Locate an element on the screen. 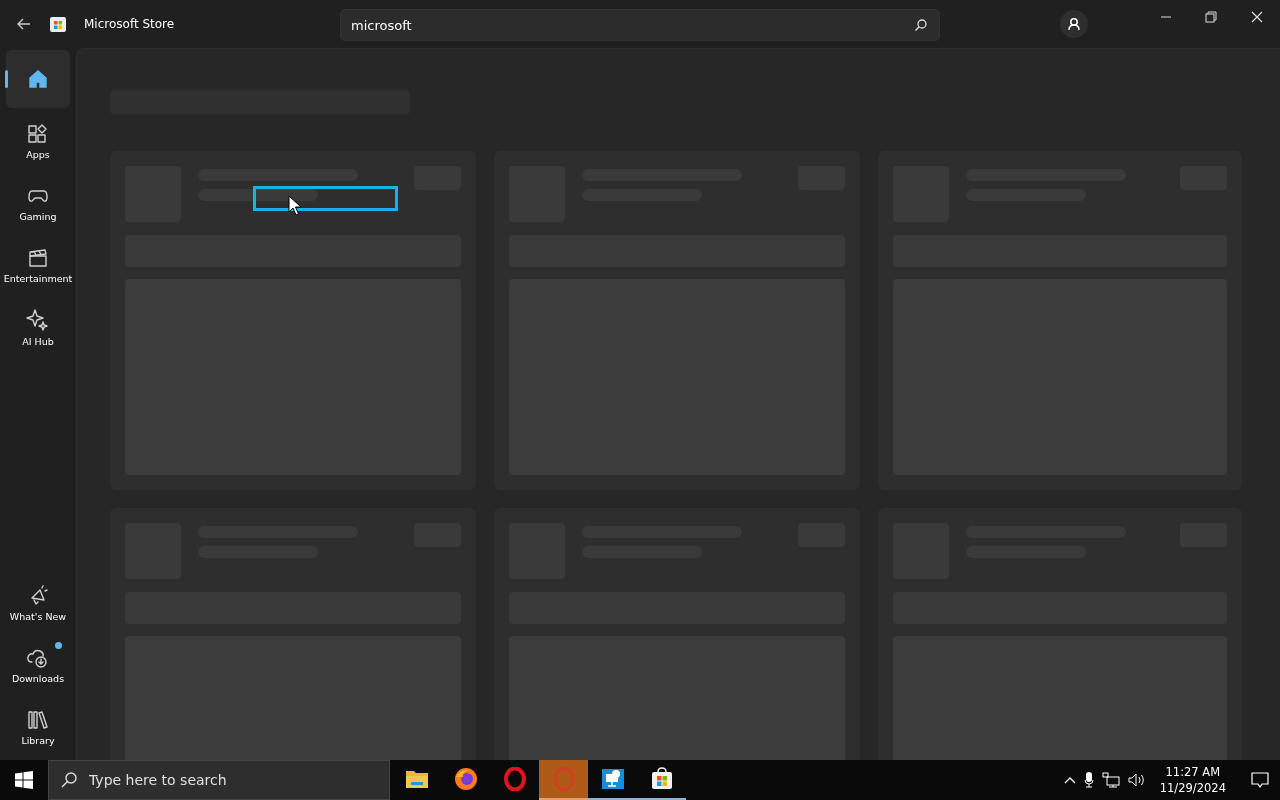  clapperboard-icon is located at coordinates (38, 257).